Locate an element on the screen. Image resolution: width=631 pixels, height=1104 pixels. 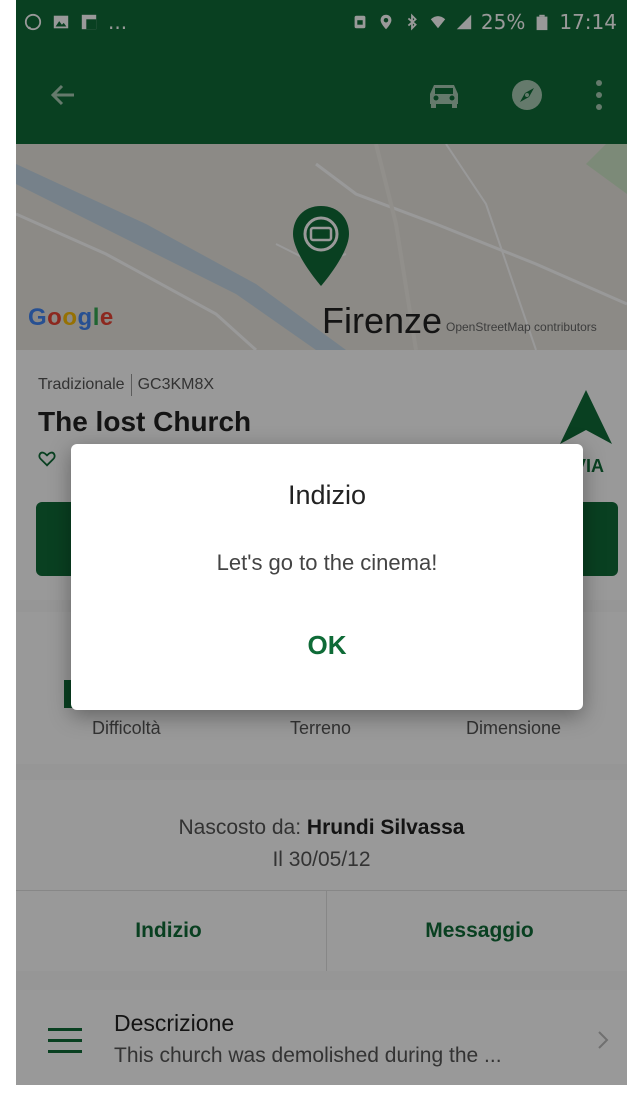
dialog-message: Let's go to the cinema! is located at coordinates (327, 562).